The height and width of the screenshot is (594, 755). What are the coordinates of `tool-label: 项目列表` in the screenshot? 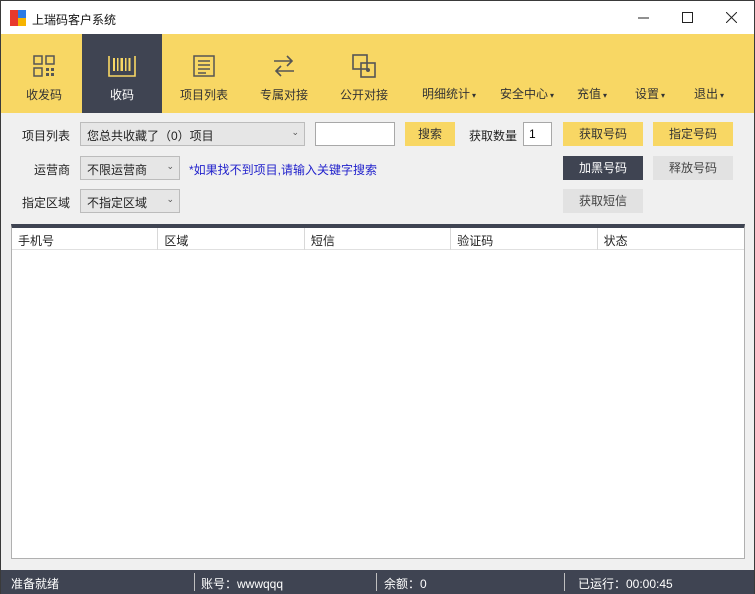 It's located at (203, 95).